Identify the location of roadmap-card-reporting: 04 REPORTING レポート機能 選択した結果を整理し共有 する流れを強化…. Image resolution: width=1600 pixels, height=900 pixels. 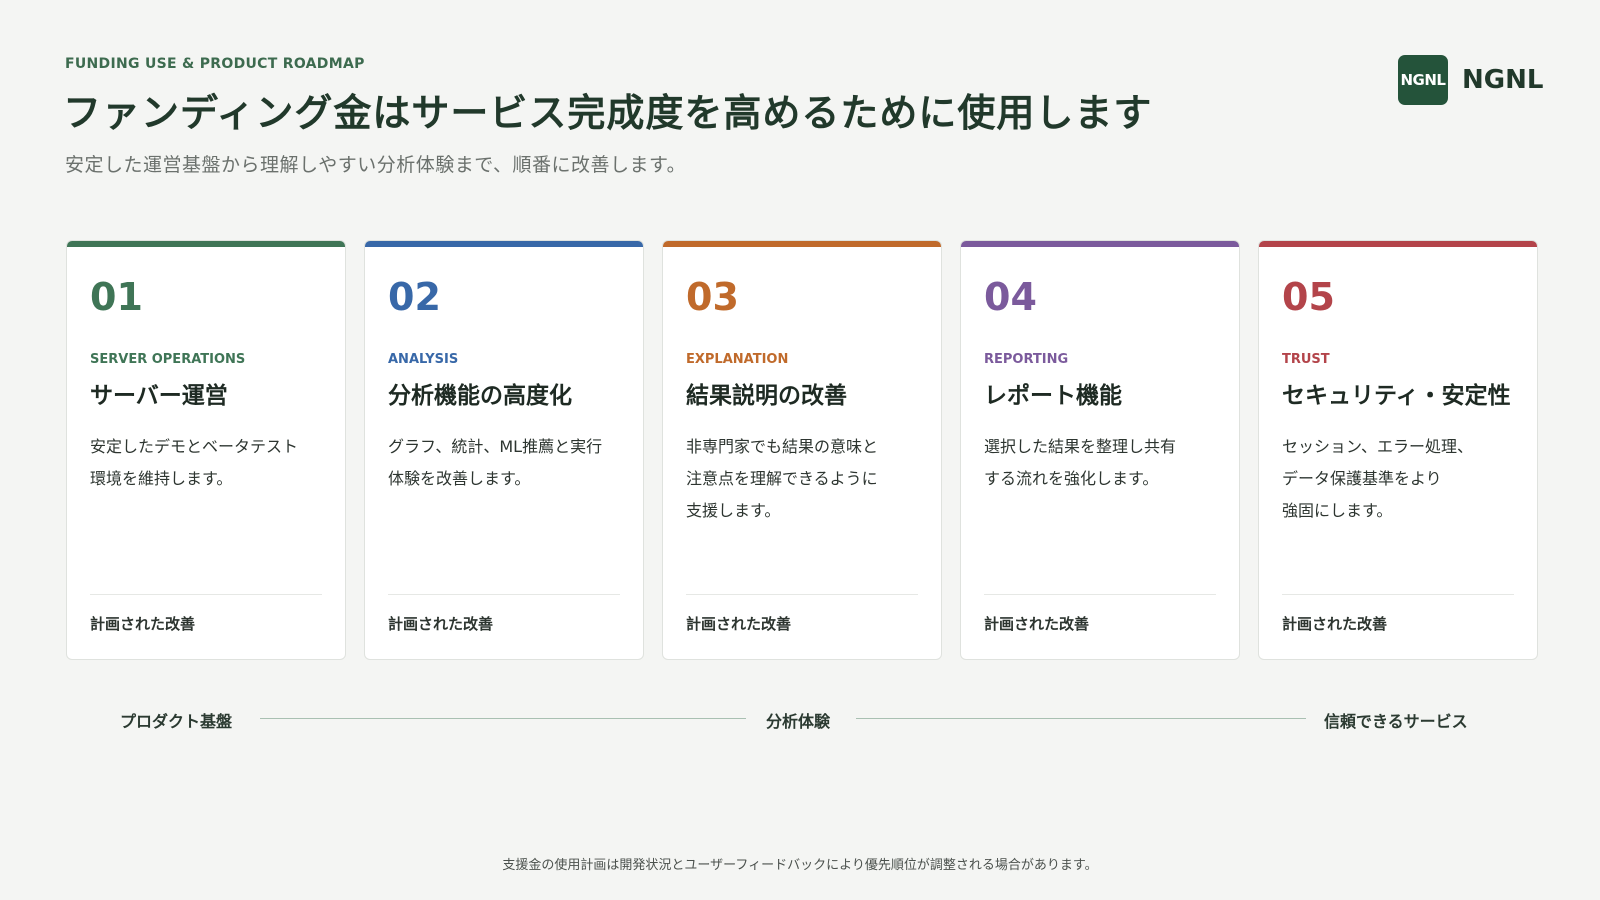
(1100, 450).